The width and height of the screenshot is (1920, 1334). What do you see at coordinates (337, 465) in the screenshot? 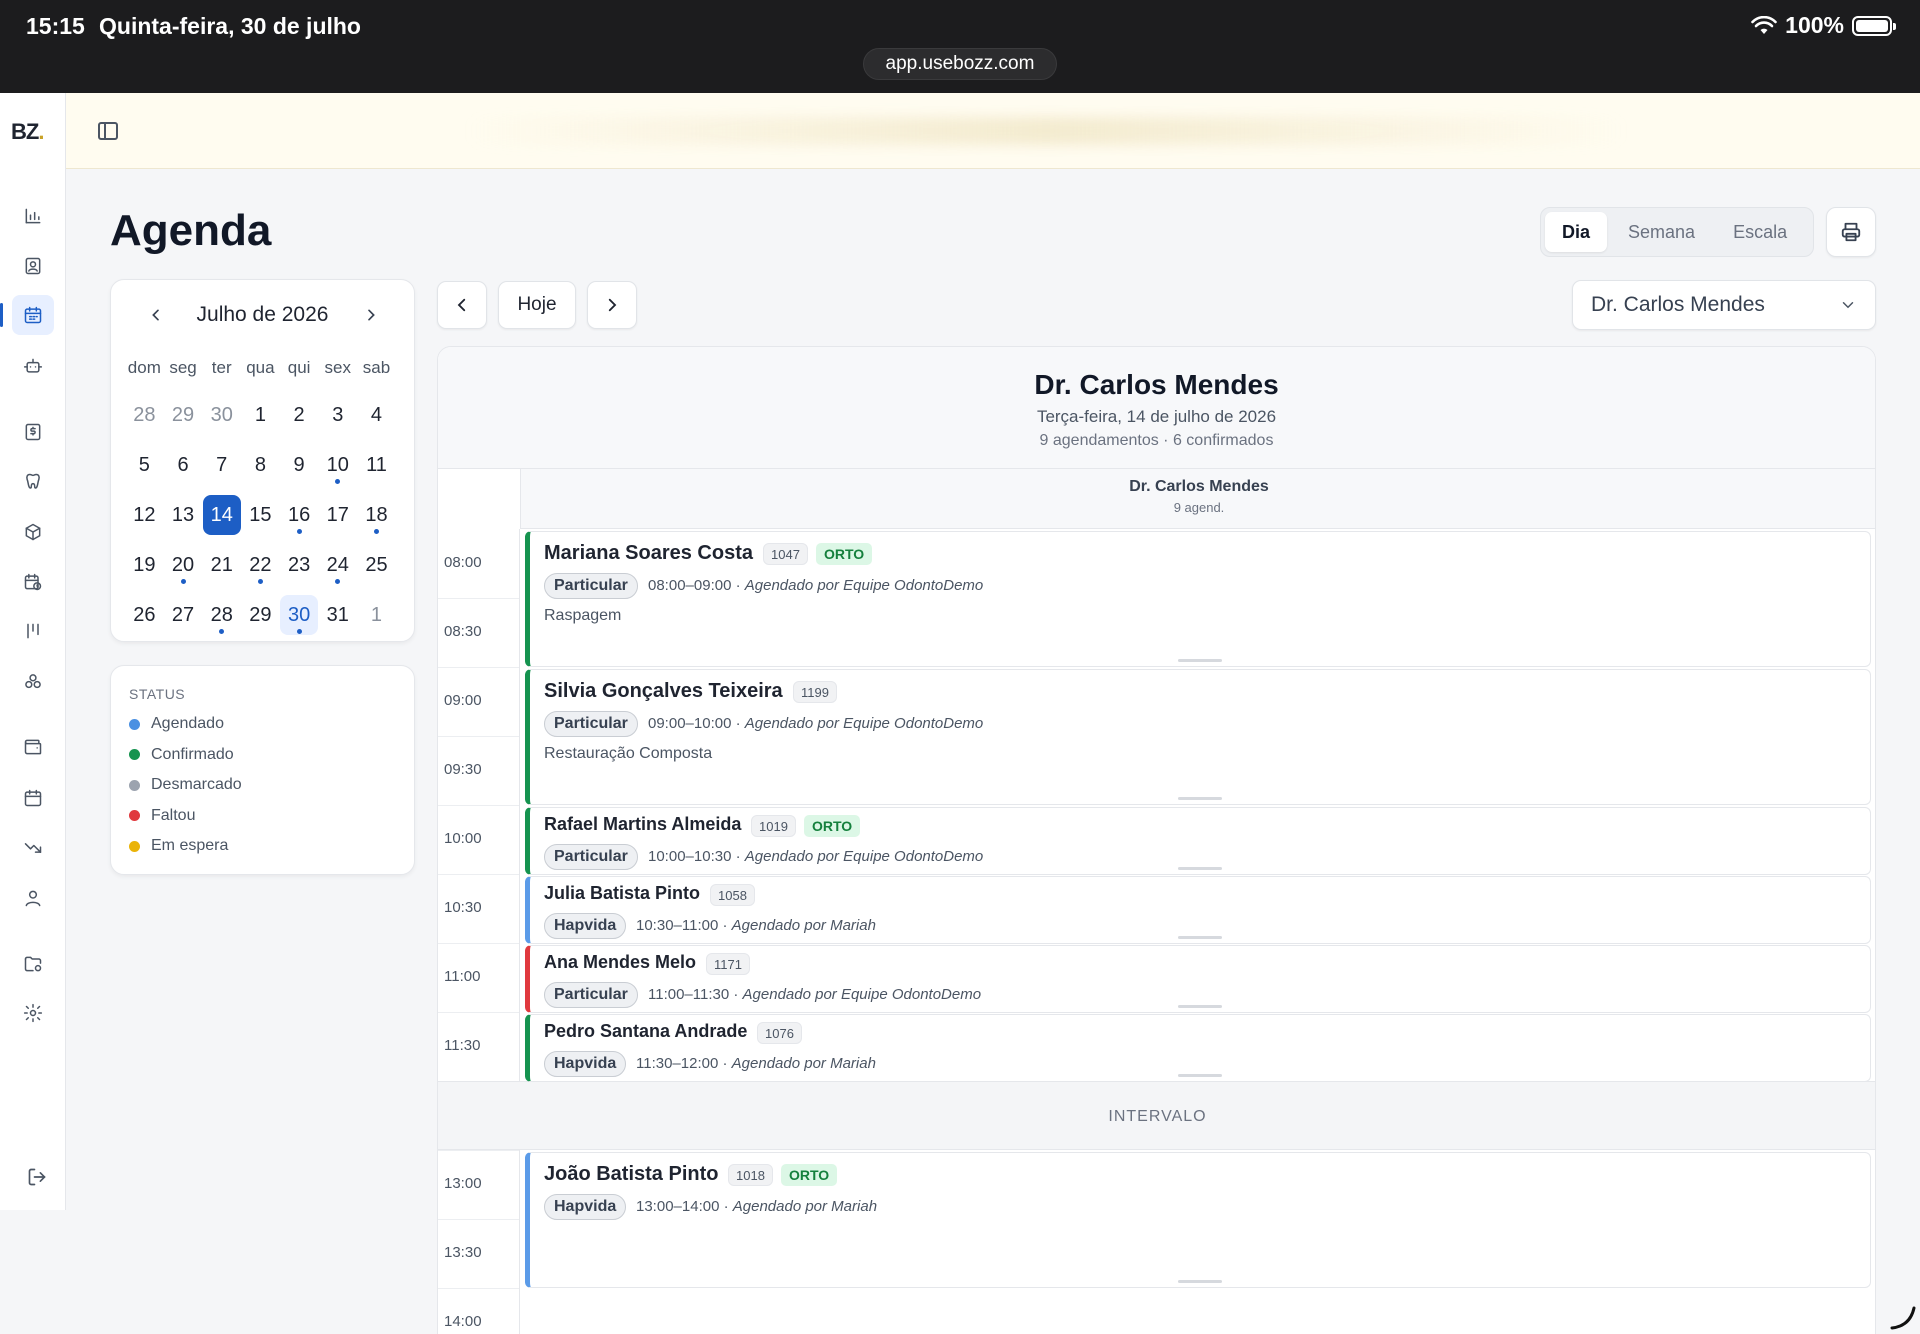
I see `calendar-day: 10` at bounding box center [337, 465].